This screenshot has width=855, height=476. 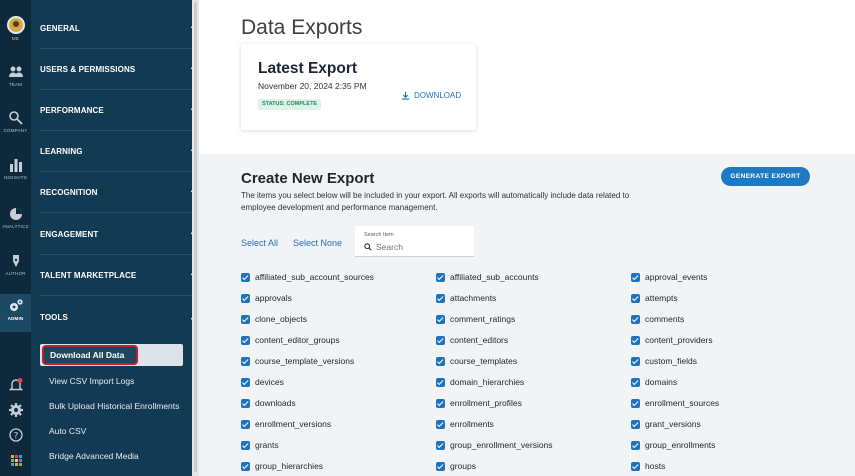 What do you see at coordinates (465, 424) in the screenshot?
I see `export-item-checkbox: enrollments` at bounding box center [465, 424].